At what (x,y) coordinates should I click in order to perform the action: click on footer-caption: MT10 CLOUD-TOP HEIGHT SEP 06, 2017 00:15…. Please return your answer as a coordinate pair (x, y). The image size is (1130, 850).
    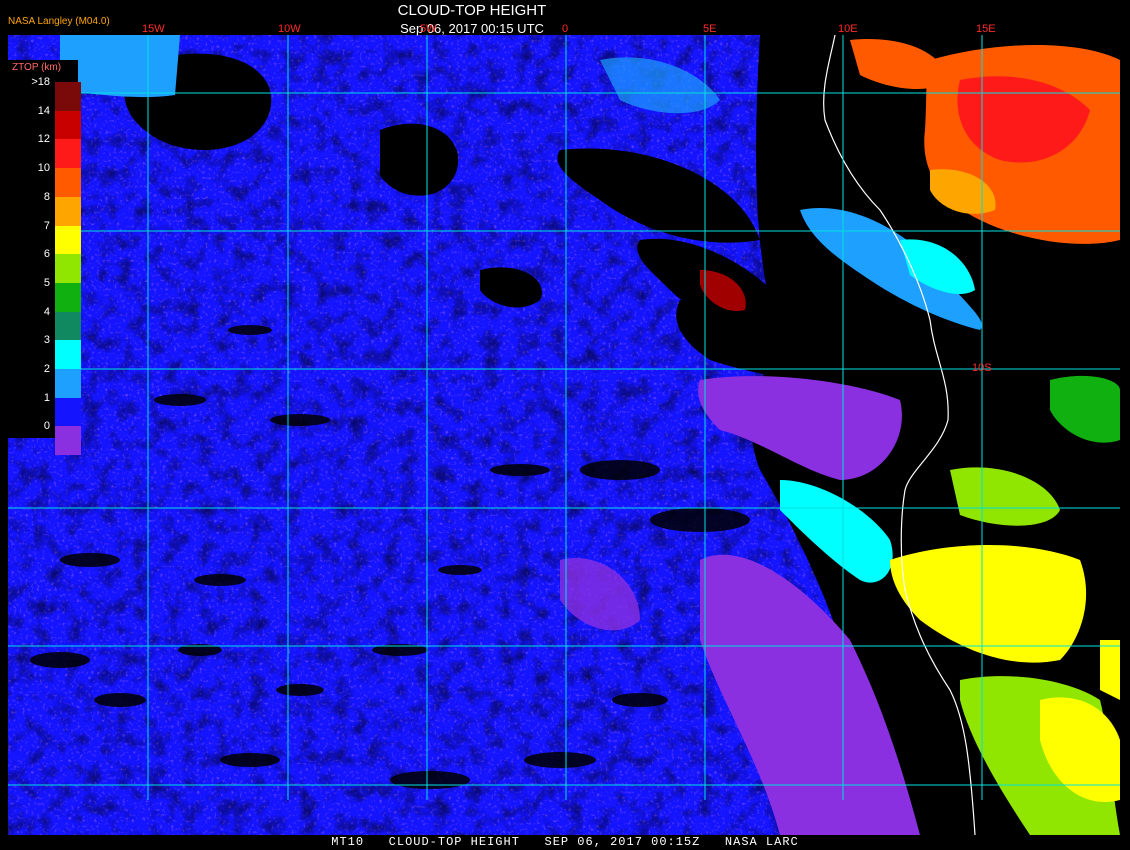
    Looking at the image, I should click on (565, 842).